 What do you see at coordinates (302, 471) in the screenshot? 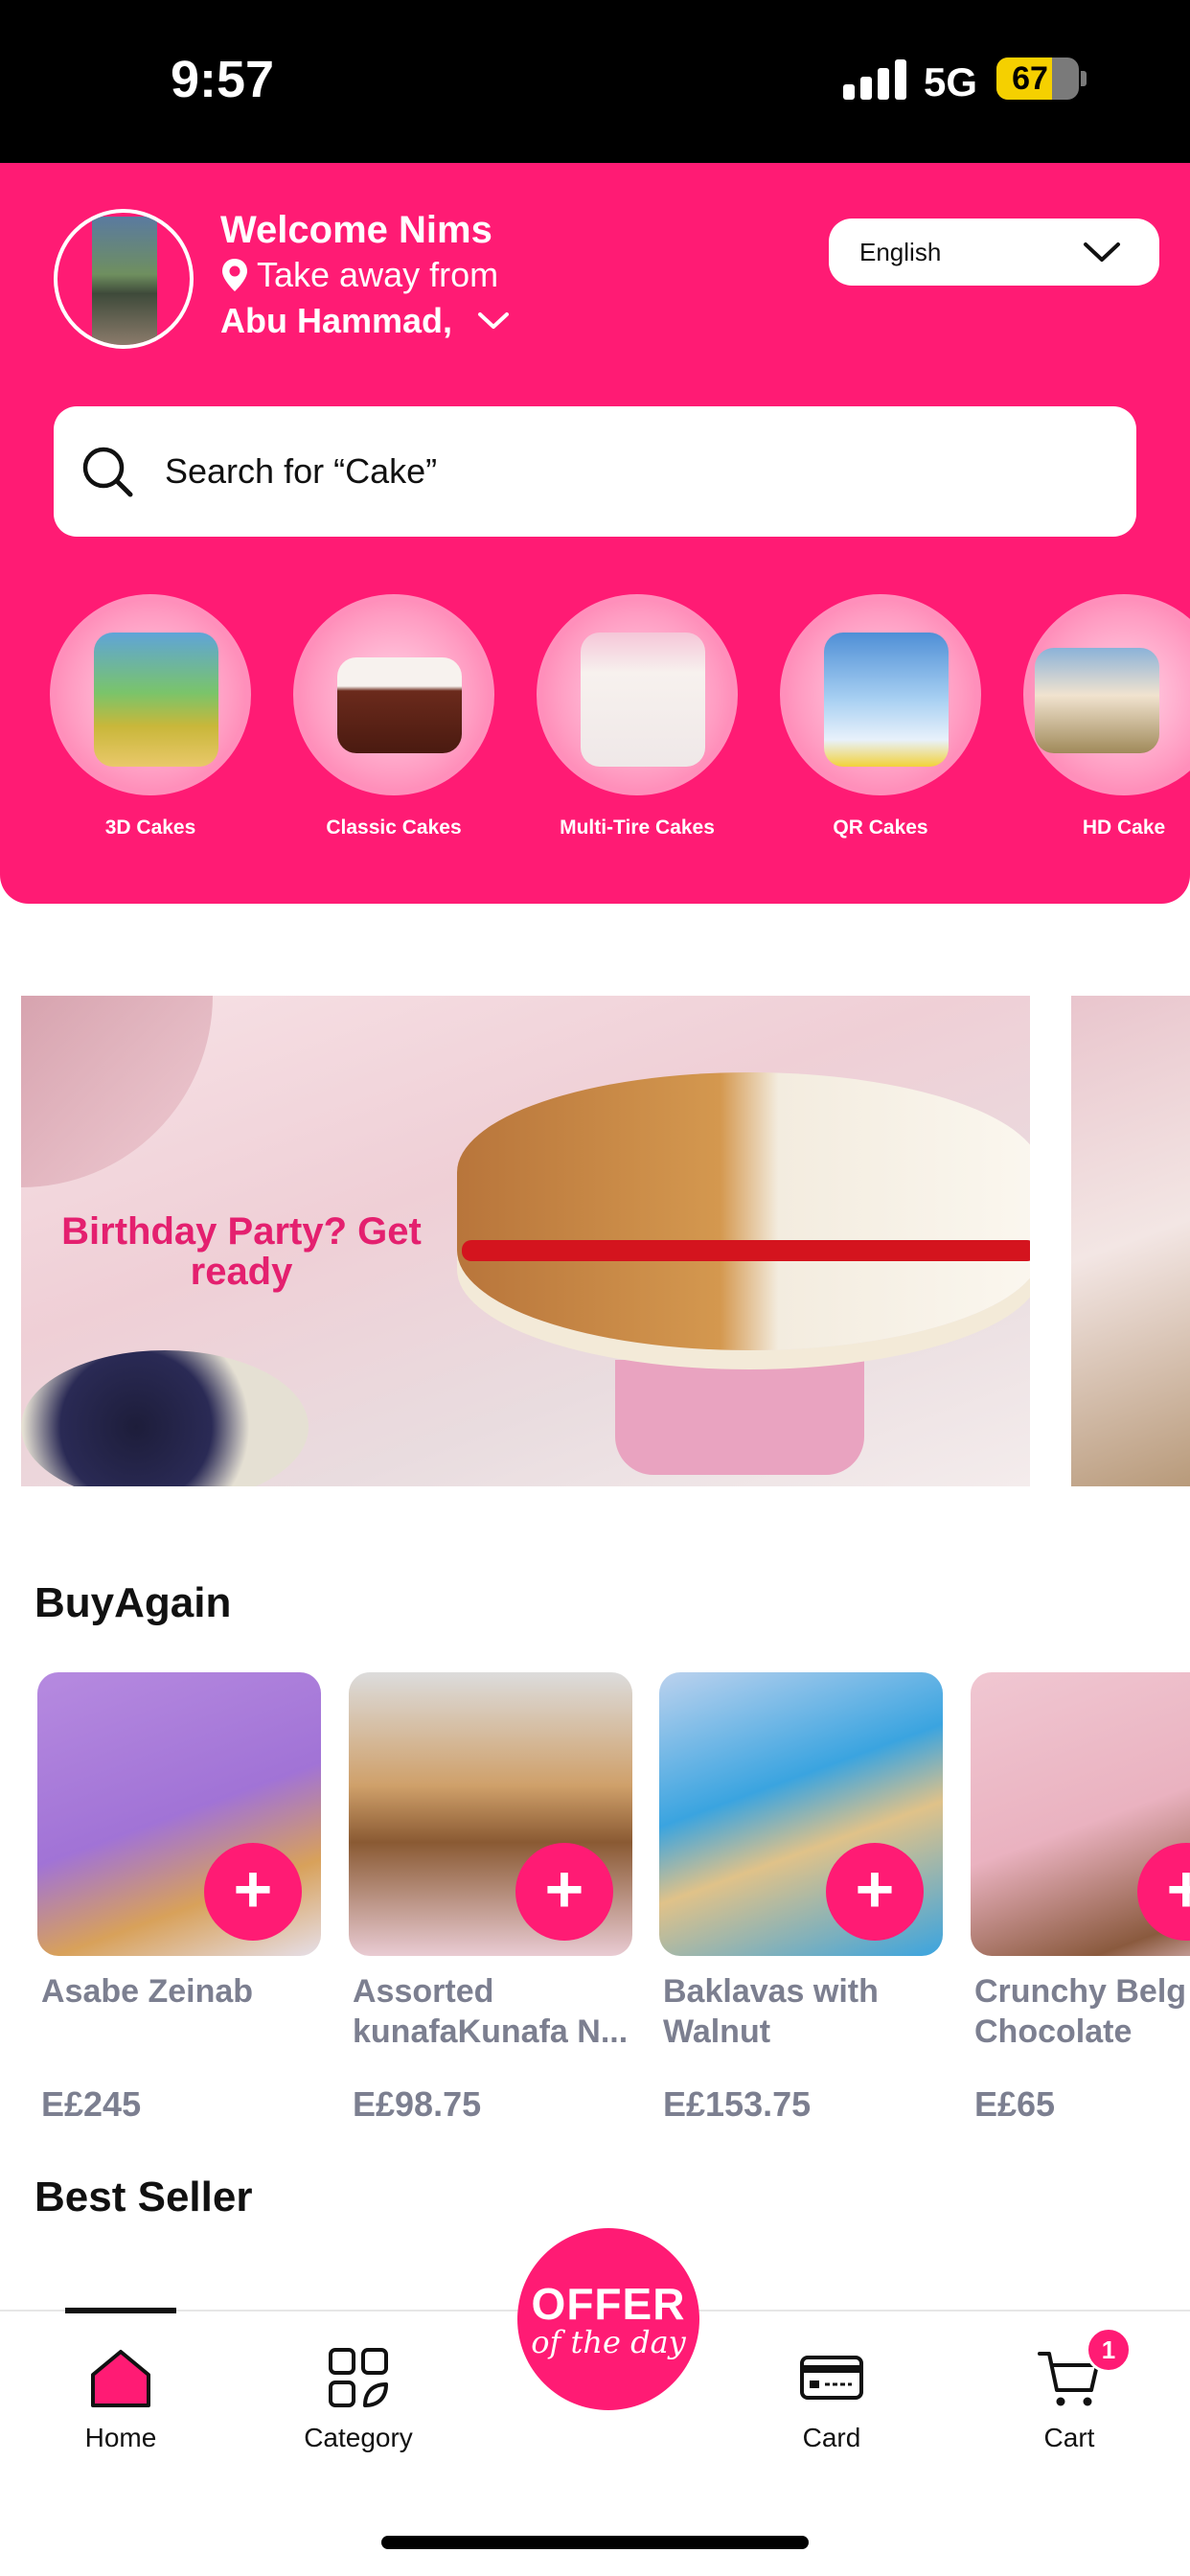
I see `search-placeholder: Search for “Cake”` at bounding box center [302, 471].